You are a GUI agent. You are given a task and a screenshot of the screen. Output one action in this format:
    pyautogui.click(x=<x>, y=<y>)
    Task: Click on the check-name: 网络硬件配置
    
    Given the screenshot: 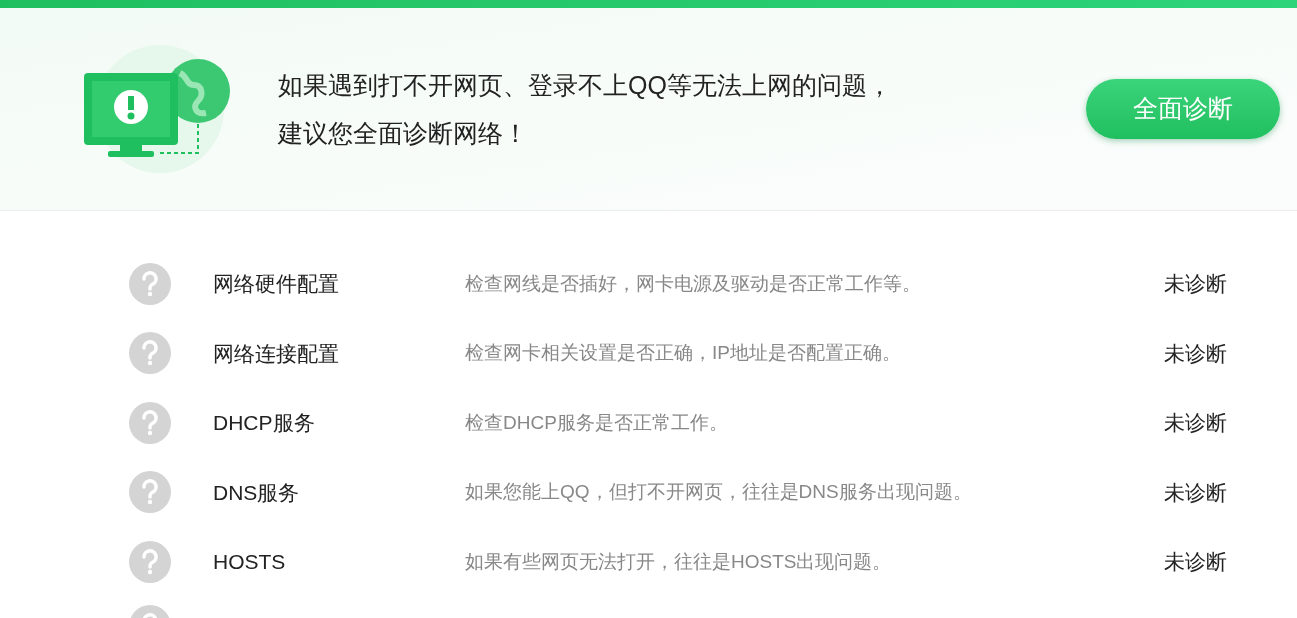 What is the action you would take?
    pyautogui.click(x=276, y=284)
    